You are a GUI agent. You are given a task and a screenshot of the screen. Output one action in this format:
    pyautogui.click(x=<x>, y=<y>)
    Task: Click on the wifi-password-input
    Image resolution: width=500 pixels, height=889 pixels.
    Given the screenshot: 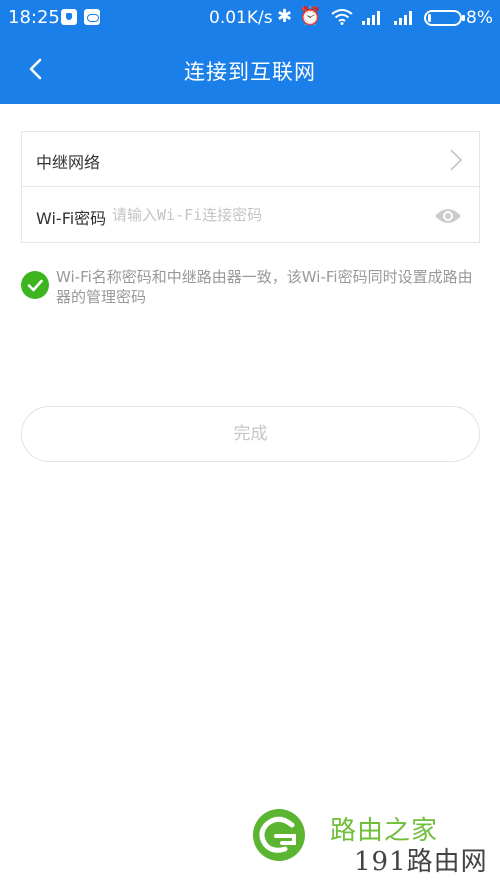 What is the action you would take?
    pyautogui.click(x=262, y=215)
    